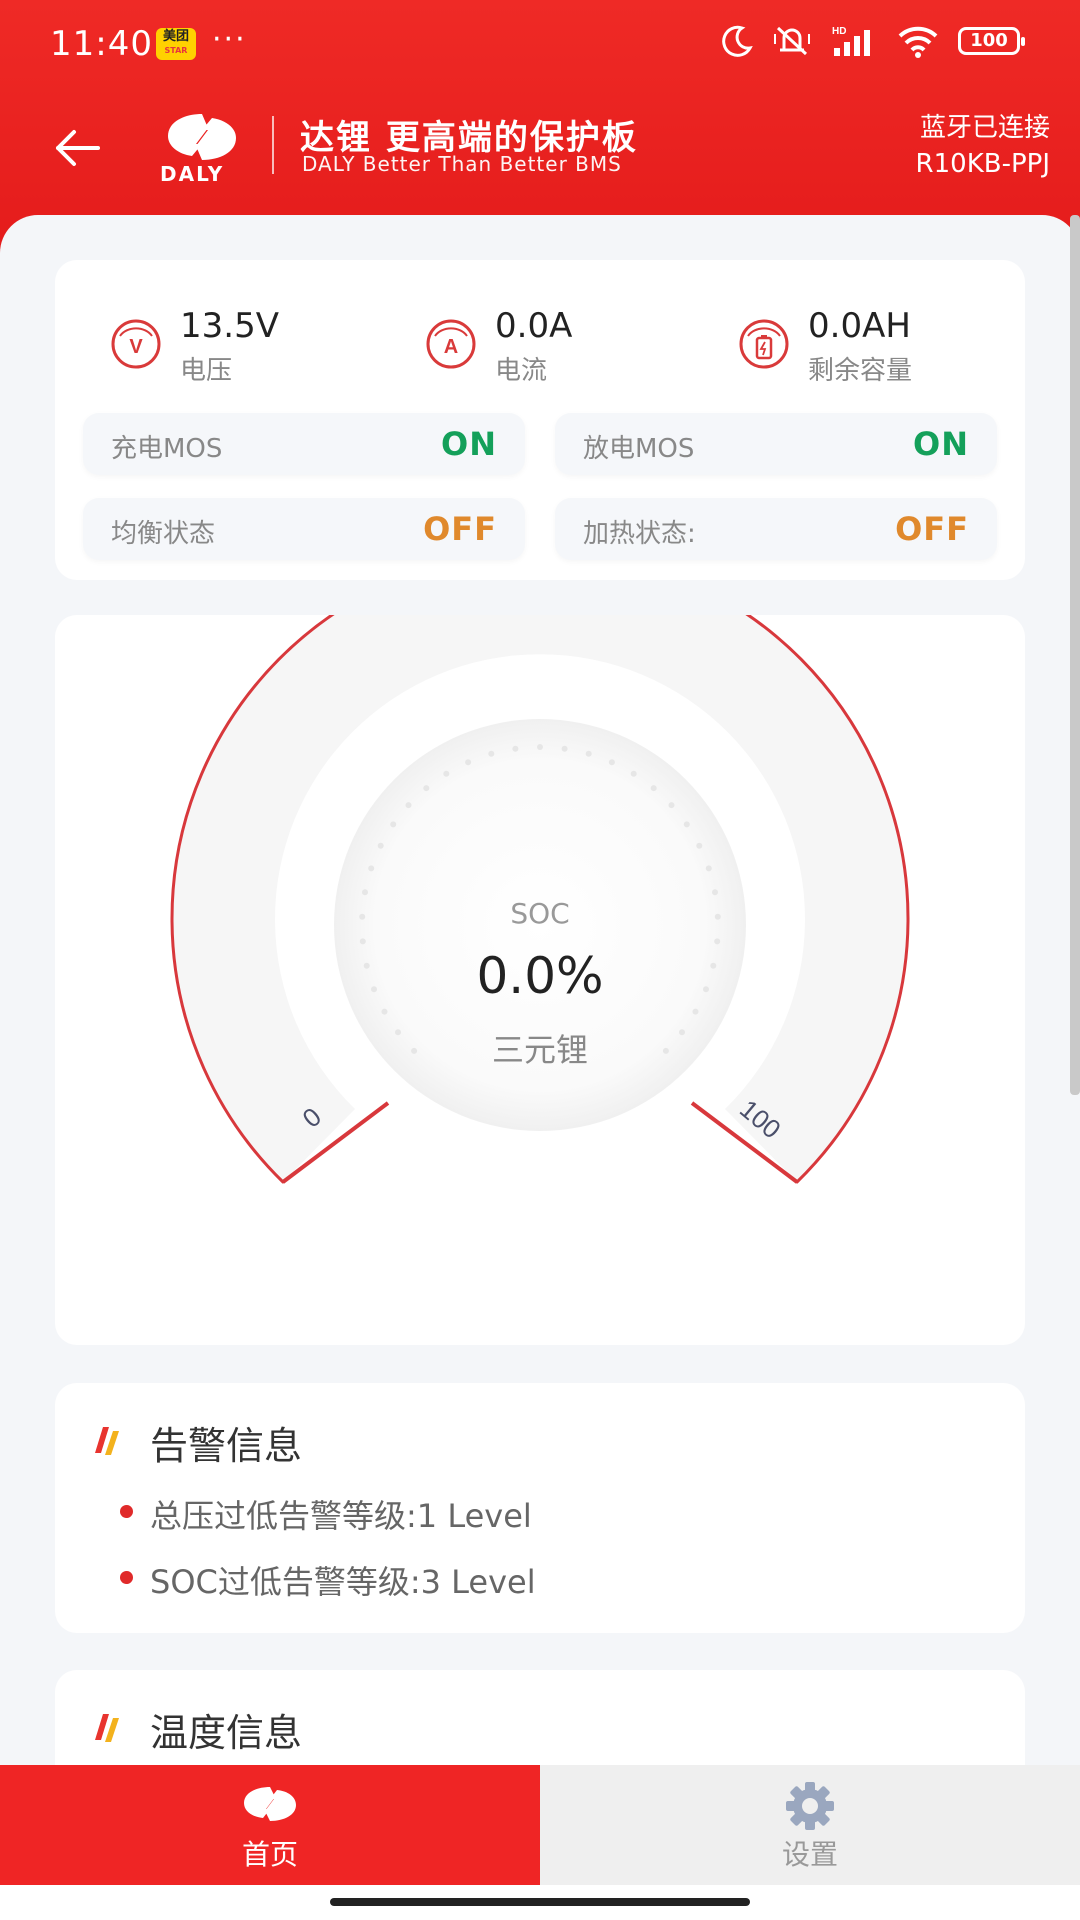 Image resolution: width=1080 pixels, height=1920 pixels. What do you see at coordinates (304, 529) in the screenshot?
I see `balance-status: 均衡状态 OFF` at bounding box center [304, 529].